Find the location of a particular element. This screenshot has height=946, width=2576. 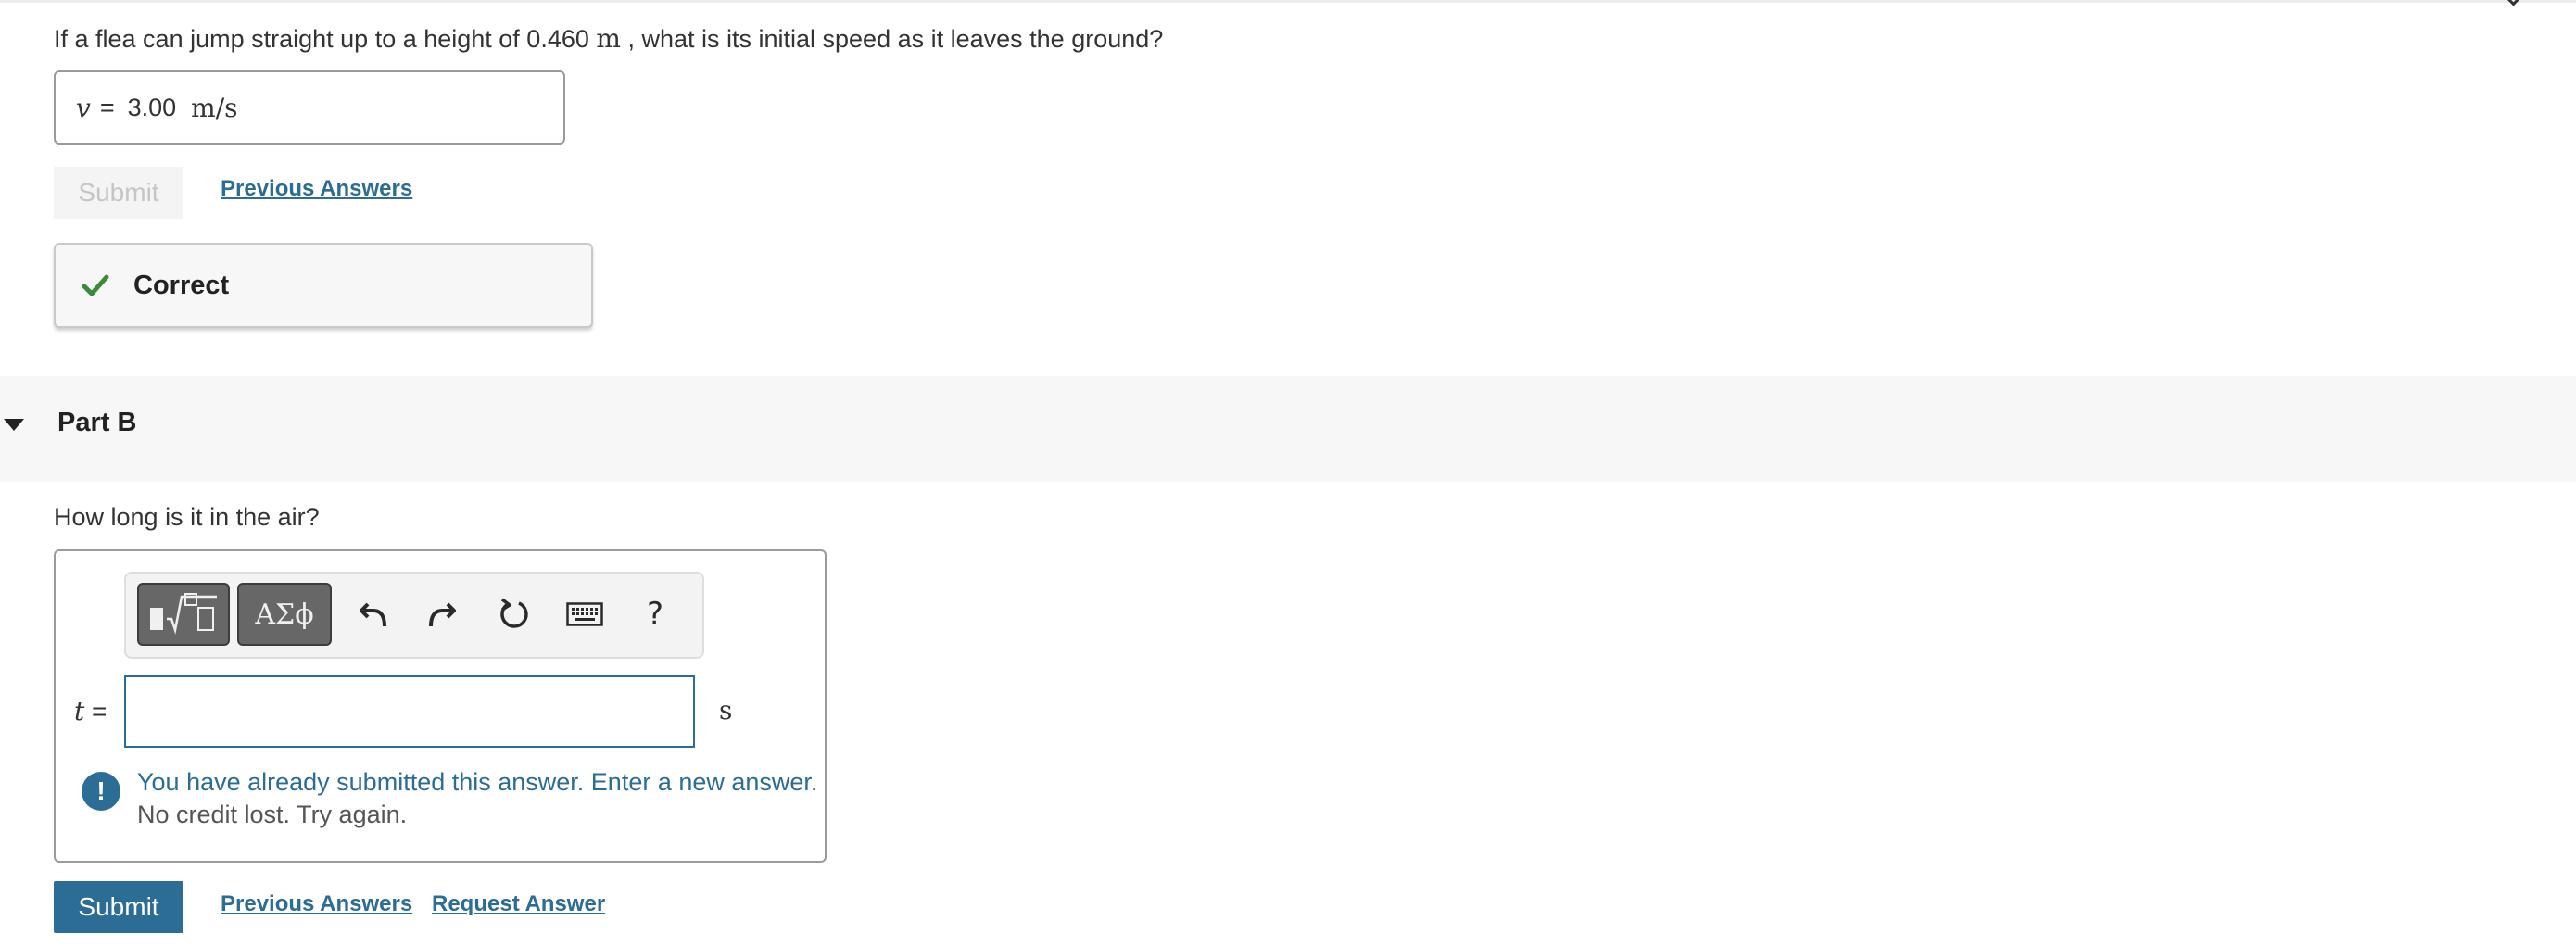

notice-detail: No credit lost. Try again. is located at coordinates (272, 814).